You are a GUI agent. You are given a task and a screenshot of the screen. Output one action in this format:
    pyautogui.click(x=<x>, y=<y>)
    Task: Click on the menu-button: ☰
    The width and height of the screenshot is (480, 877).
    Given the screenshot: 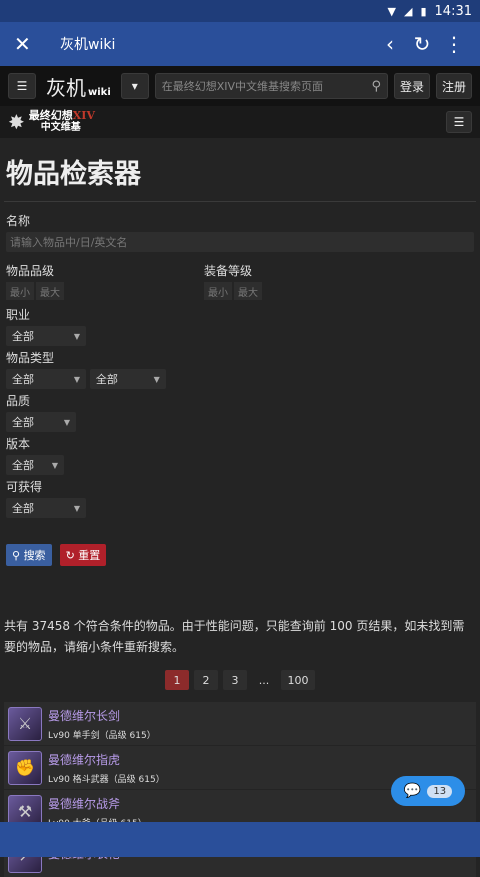 What is the action you would take?
    pyautogui.click(x=22, y=86)
    